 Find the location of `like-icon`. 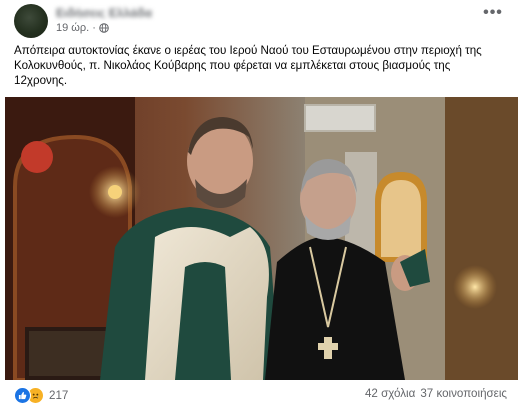

like-icon is located at coordinates (22, 395).